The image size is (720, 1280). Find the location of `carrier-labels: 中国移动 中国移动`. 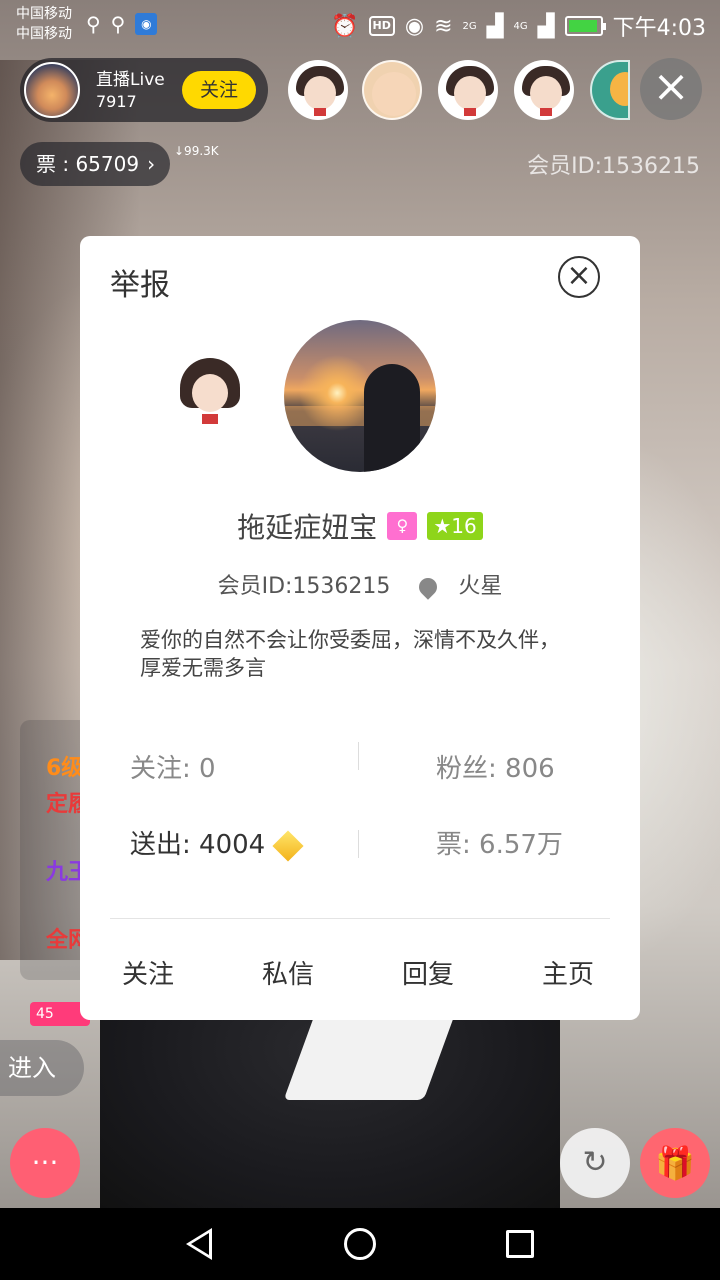

carrier-labels: 中国移动 中国移动 is located at coordinates (44, 24).